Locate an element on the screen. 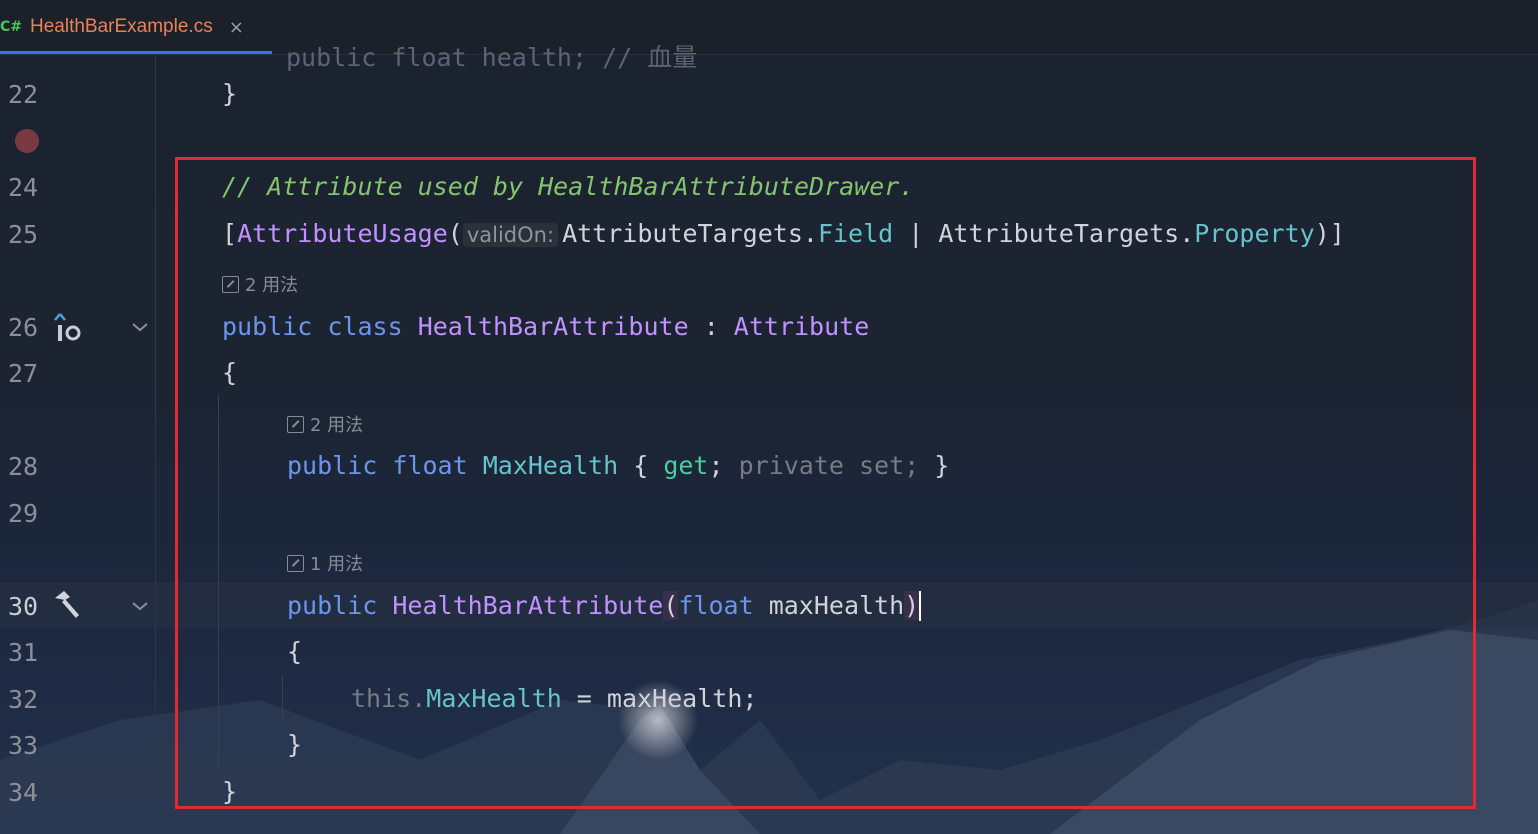 This screenshot has height=834, width=1538. line-number: 25 is located at coordinates (28, 235).